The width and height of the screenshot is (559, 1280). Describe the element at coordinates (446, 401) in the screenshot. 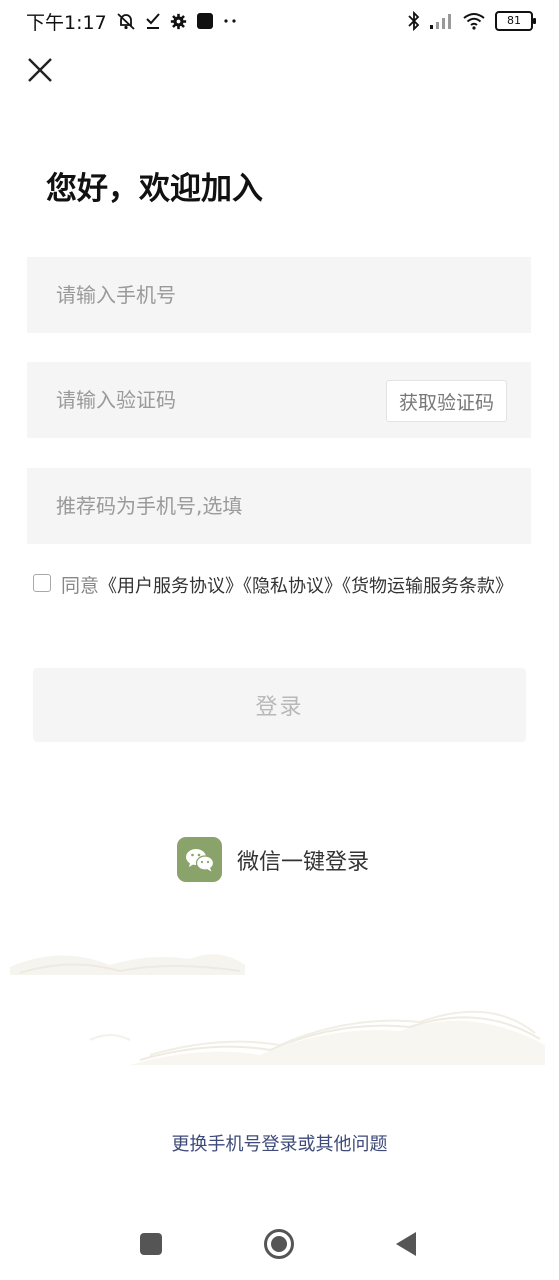

I see `get-code-button: 获取验证码` at that location.